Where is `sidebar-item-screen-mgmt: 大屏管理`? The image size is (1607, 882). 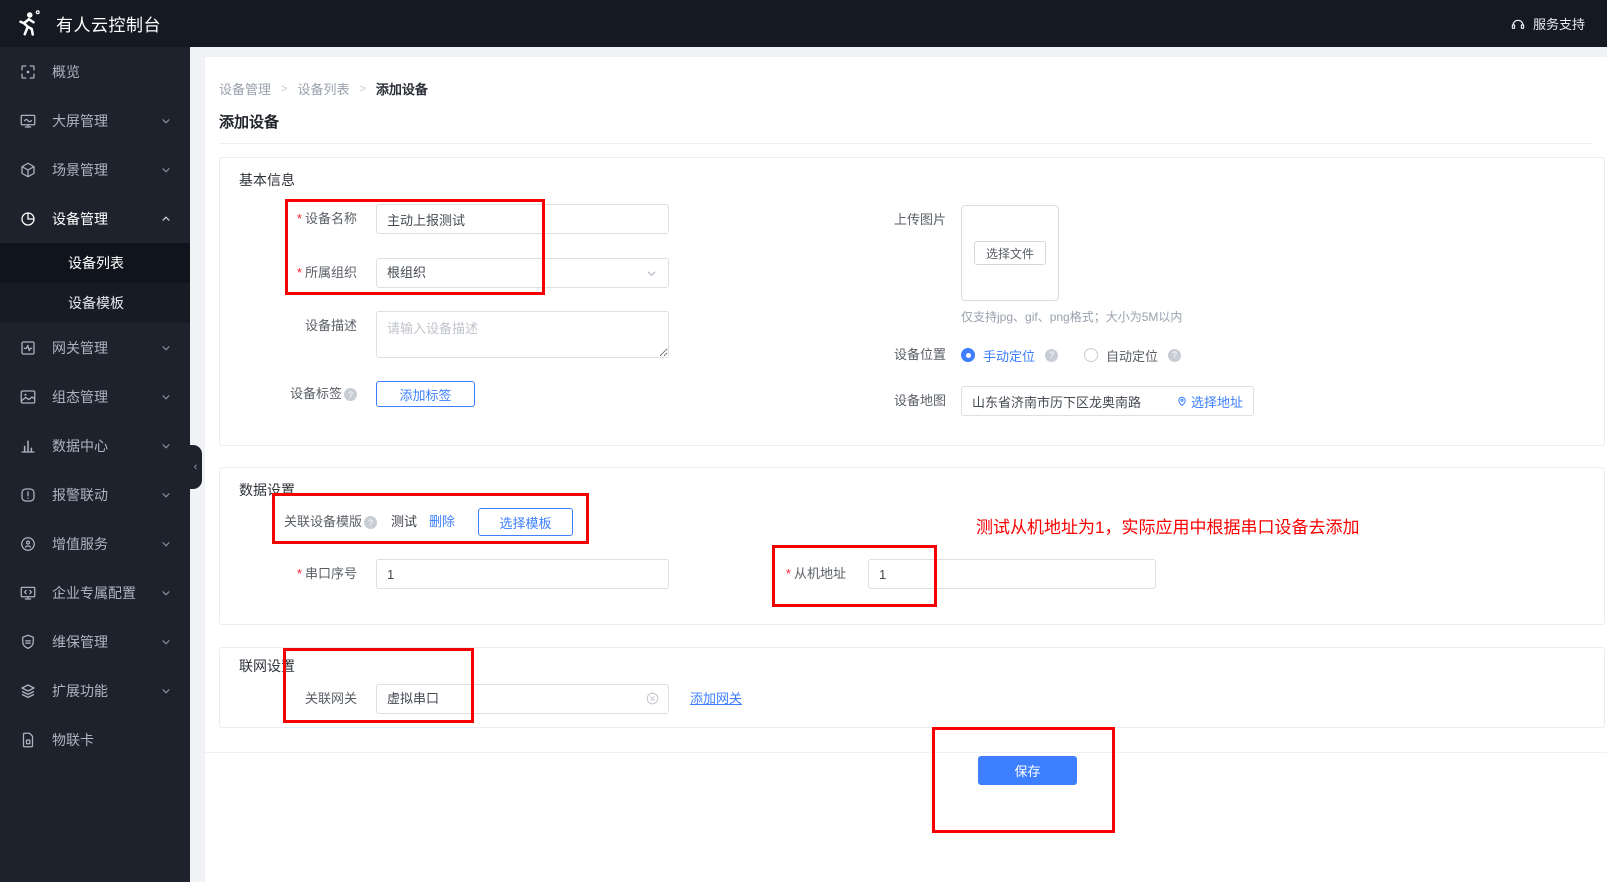 sidebar-item-screen-mgmt: 大屏管理 is located at coordinates (95, 120).